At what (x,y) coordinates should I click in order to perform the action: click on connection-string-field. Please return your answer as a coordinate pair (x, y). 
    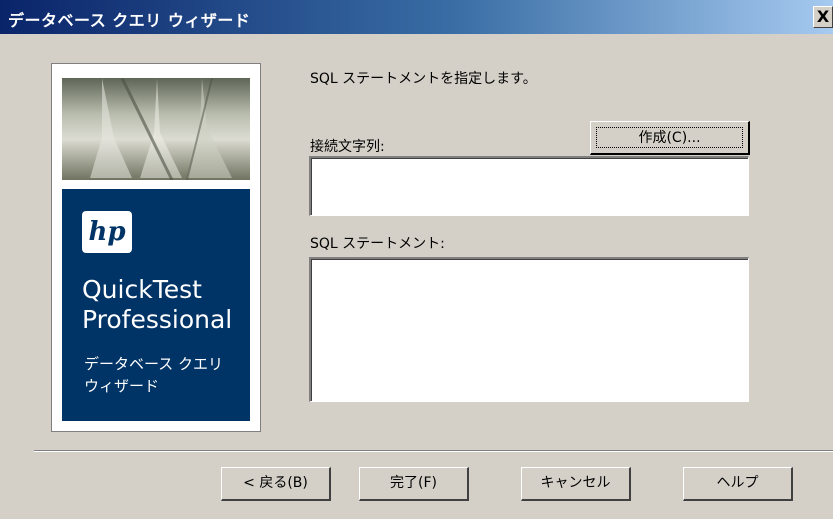
    Looking at the image, I should click on (529, 186).